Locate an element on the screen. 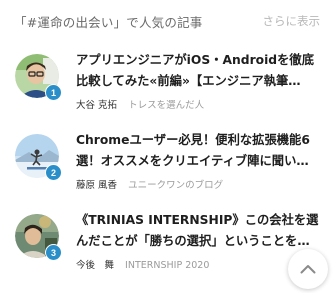 This screenshot has height=293, width=334. article-author: 藤原 風香 is located at coordinates (97, 185).